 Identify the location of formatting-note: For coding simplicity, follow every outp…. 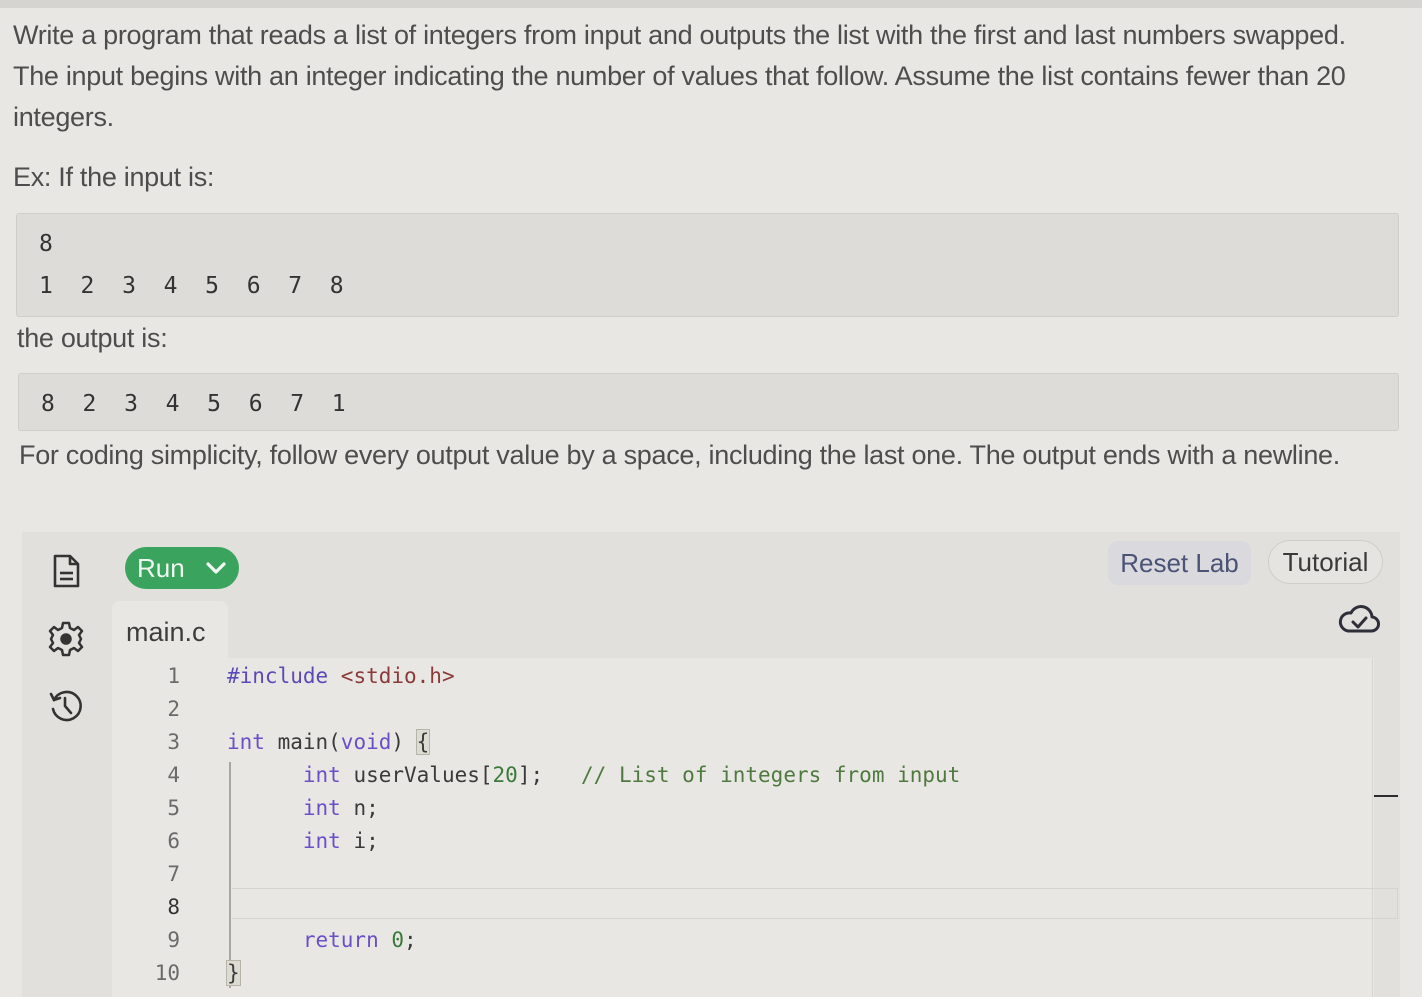
(679, 455).